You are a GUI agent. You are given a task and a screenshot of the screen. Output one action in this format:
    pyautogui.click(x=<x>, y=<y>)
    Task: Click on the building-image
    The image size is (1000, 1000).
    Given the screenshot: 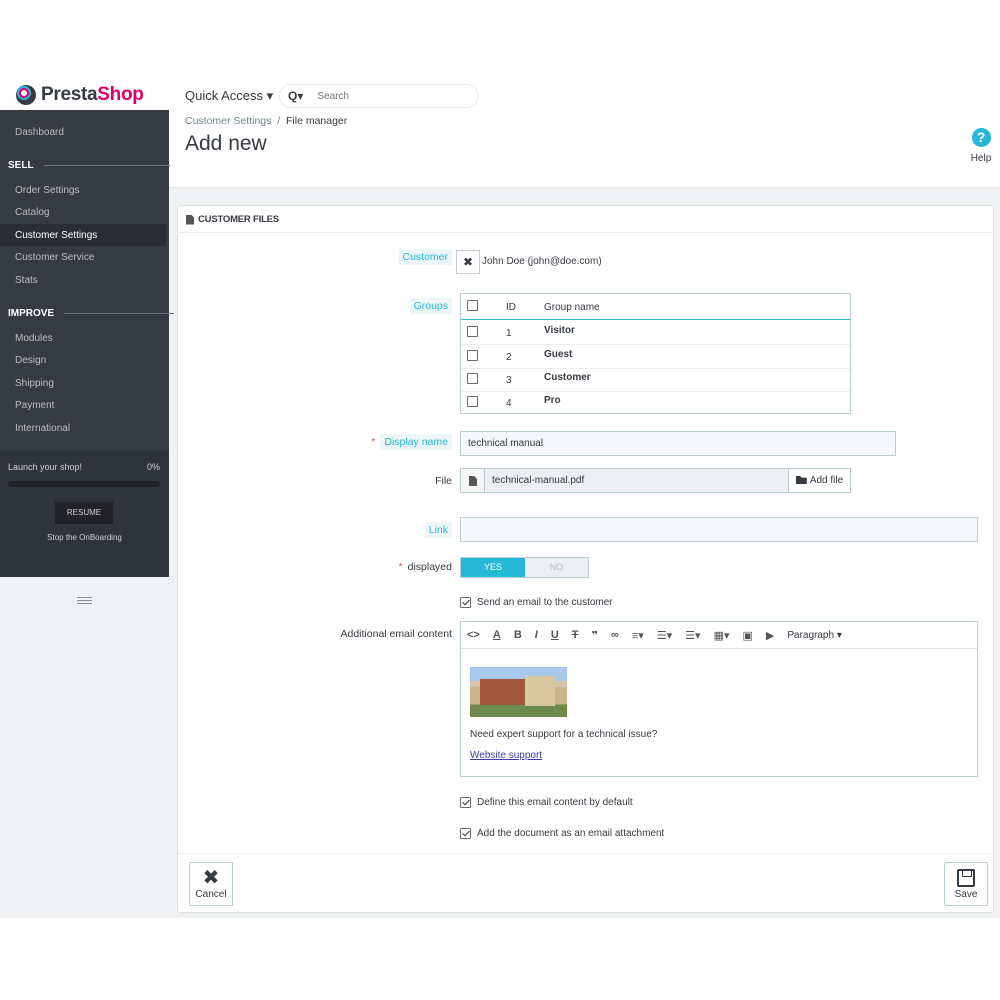 What is the action you would take?
    pyautogui.click(x=518, y=692)
    